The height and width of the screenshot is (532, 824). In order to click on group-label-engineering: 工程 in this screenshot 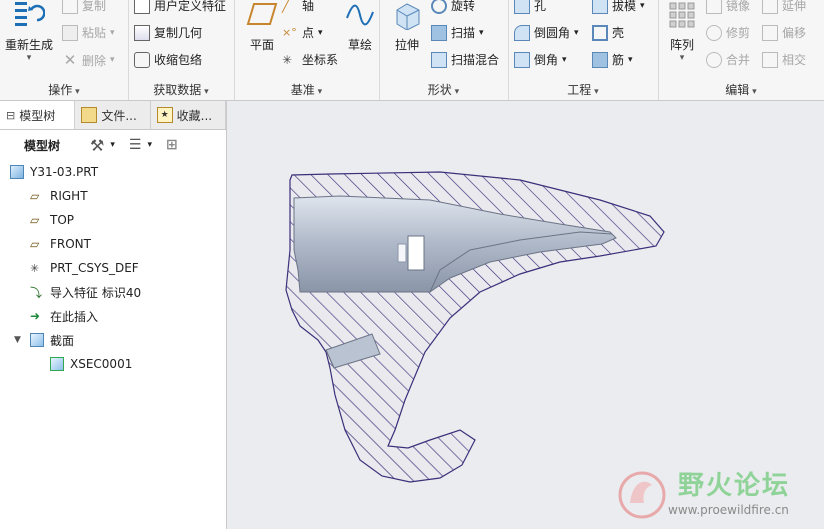, I will do `click(583, 89)`.